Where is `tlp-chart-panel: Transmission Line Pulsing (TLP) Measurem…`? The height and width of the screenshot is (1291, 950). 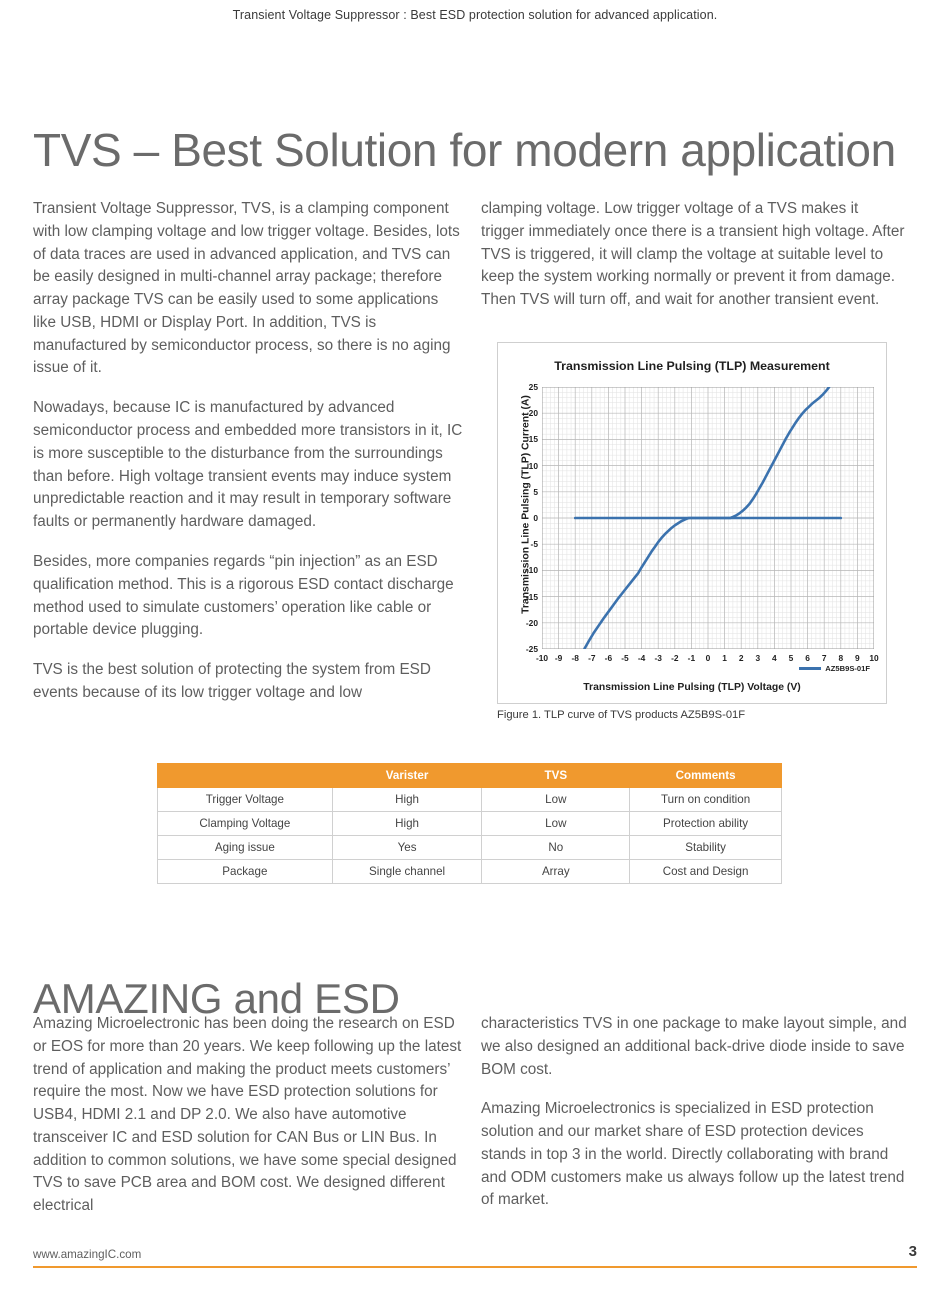
tlp-chart-panel: Transmission Line Pulsing (TLP) Measurem… is located at coordinates (692, 523).